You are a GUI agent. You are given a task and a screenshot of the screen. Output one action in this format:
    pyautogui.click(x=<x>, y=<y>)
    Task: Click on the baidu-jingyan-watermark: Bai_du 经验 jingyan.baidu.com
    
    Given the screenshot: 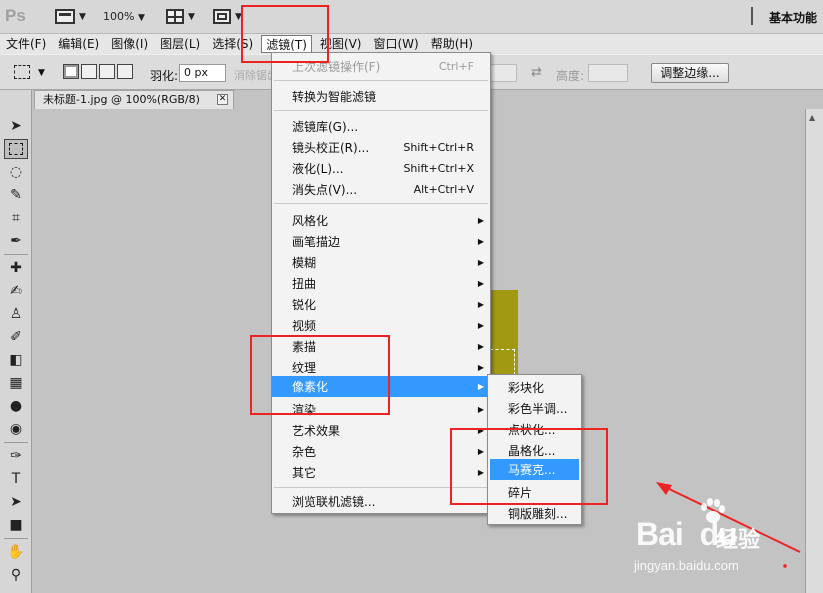 What is the action you would take?
    pyautogui.click(x=723, y=540)
    